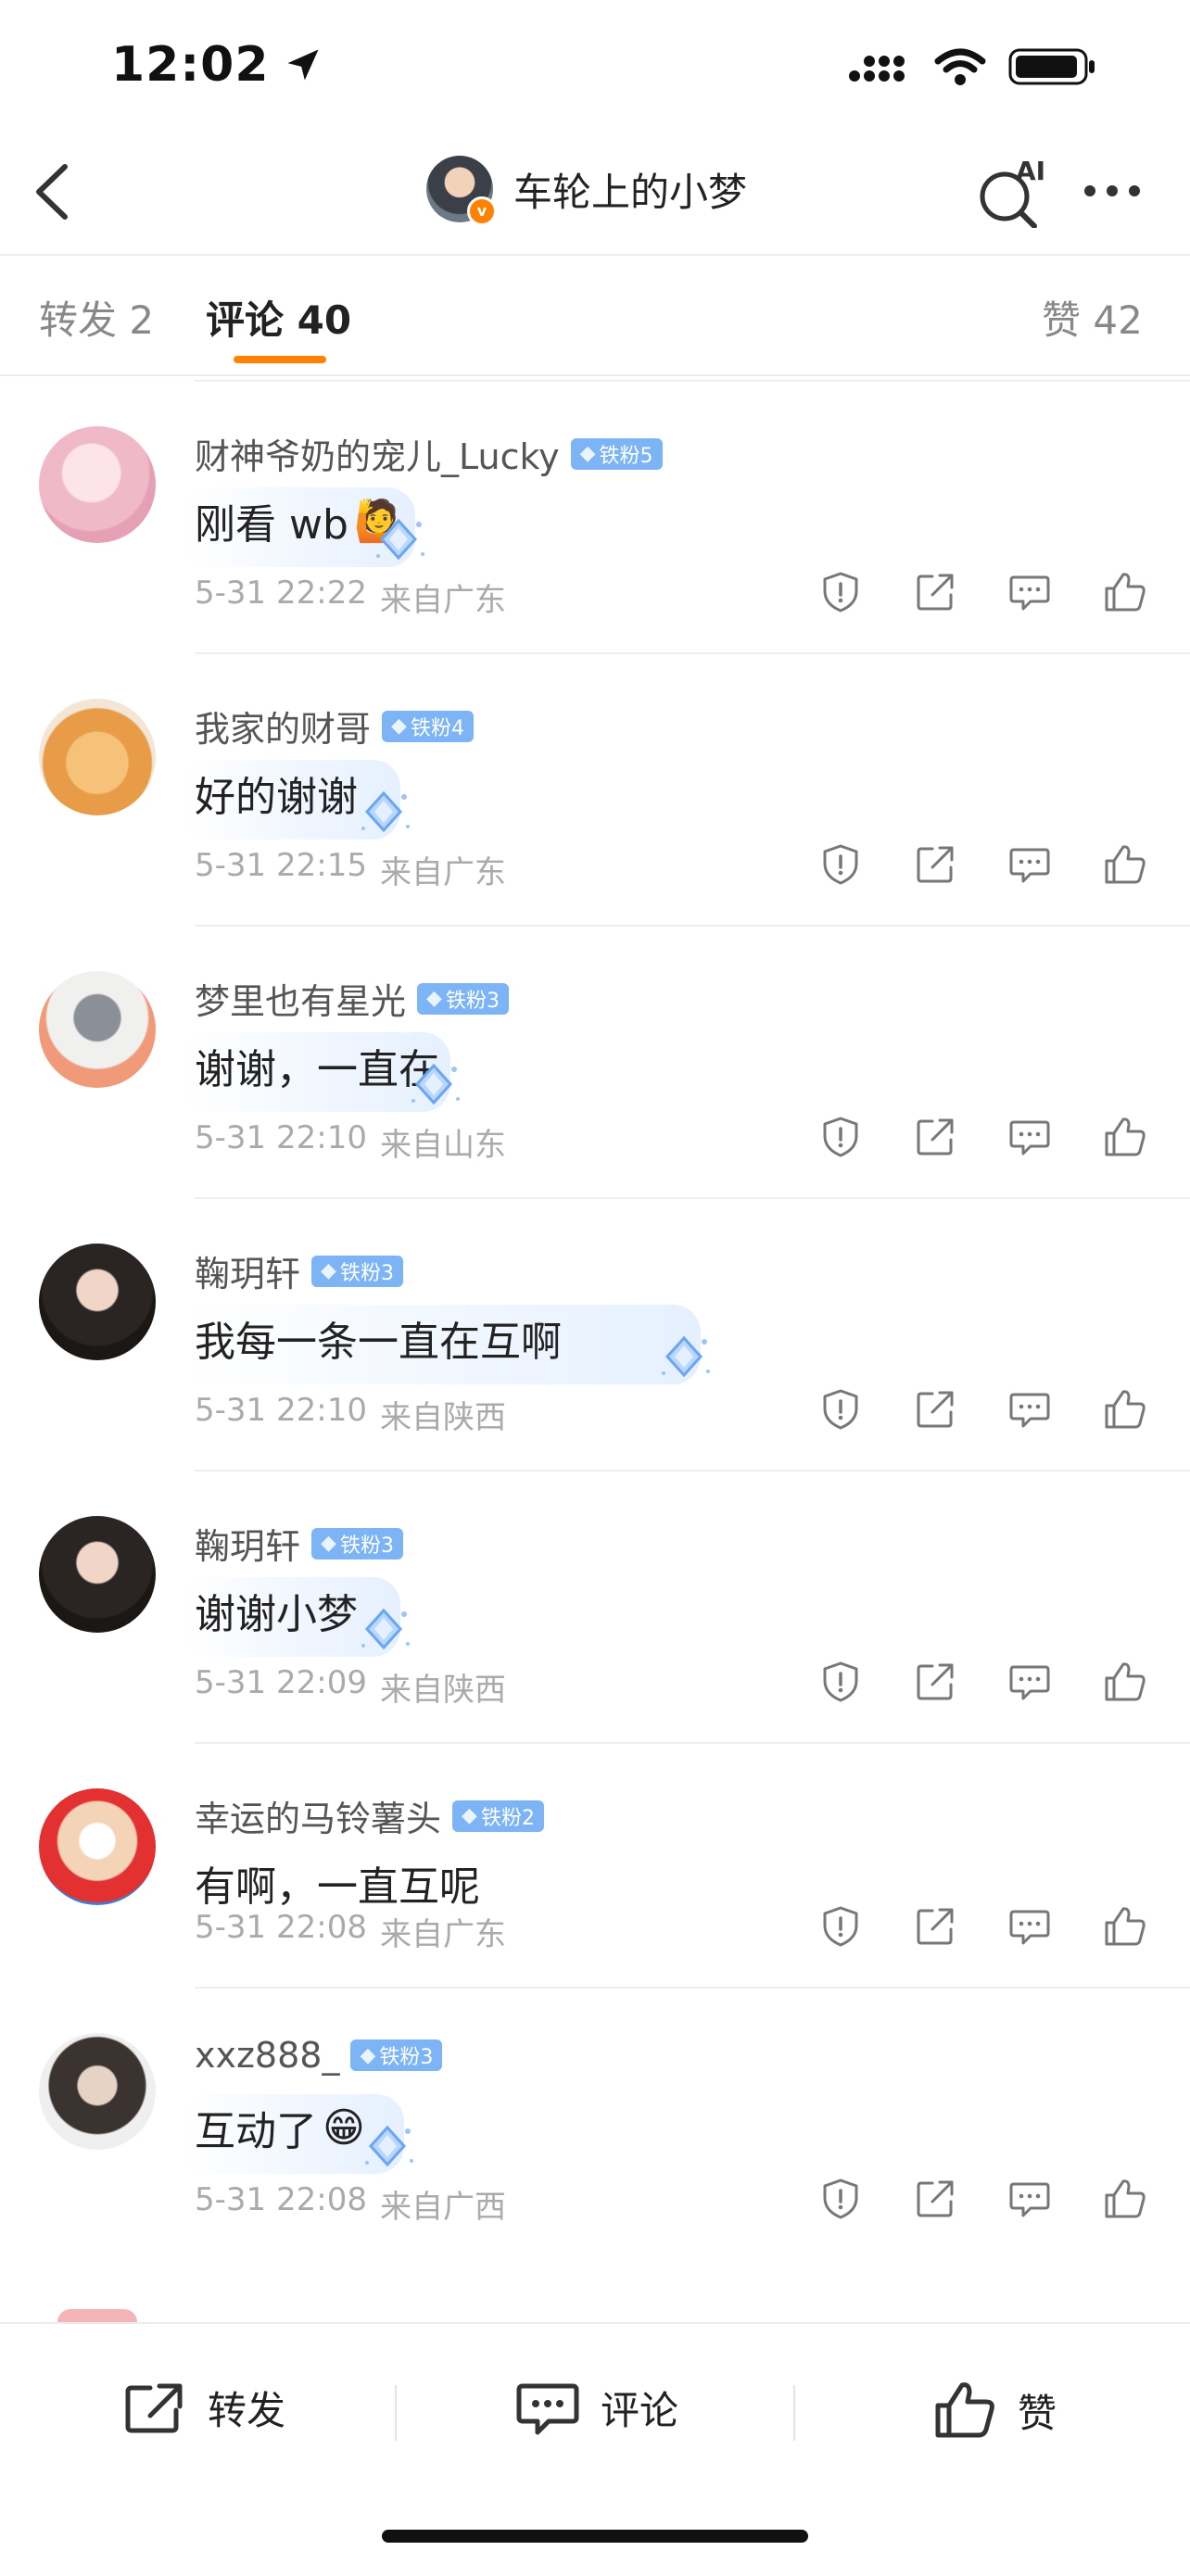 This screenshot has height=2576, width=1190. Describe the element at coordinates (283, 726) in the screenshot. I see `commenter-name: 我家的财哥` at that location.